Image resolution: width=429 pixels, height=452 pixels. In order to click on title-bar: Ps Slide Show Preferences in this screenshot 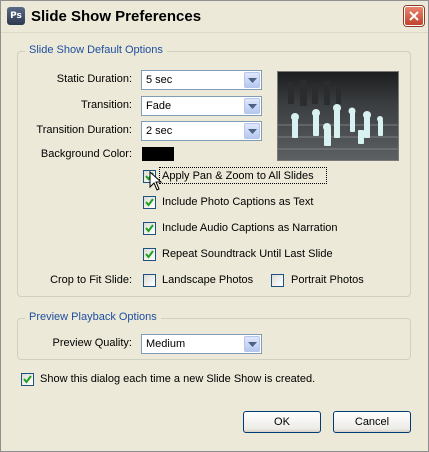, I will do `click(214, 17)`.